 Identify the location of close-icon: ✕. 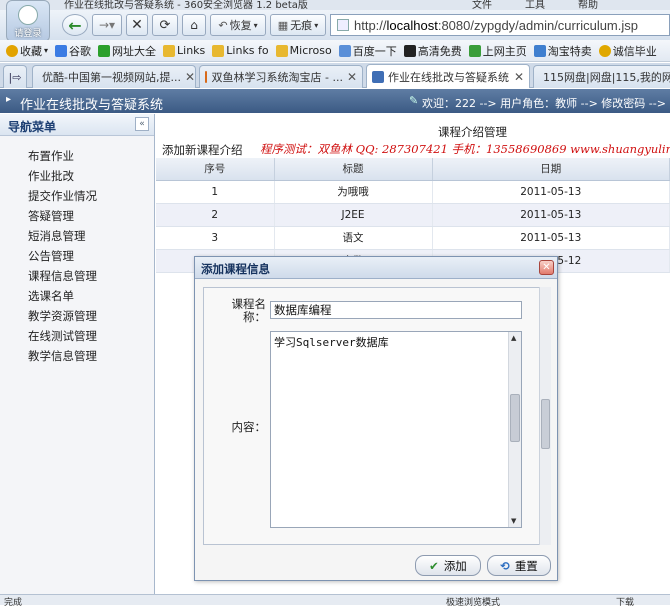
(546, 267).